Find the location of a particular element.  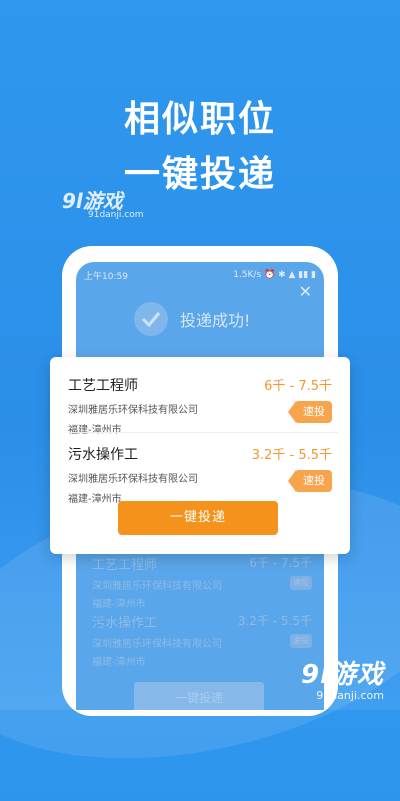

headline-line-1: 相似职位 is located at coordinates (199, 119).